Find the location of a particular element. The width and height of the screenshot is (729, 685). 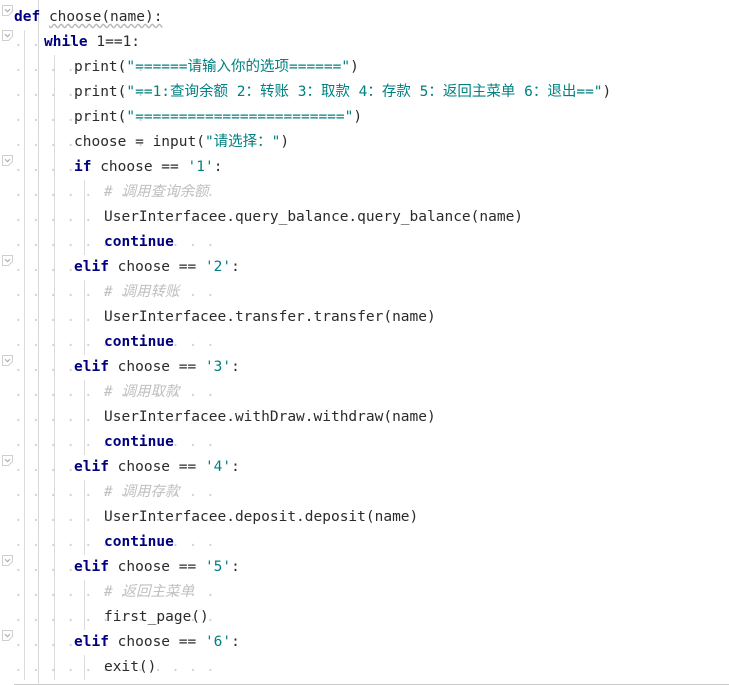

token-str: '5' is located at coordinates (218, 567).